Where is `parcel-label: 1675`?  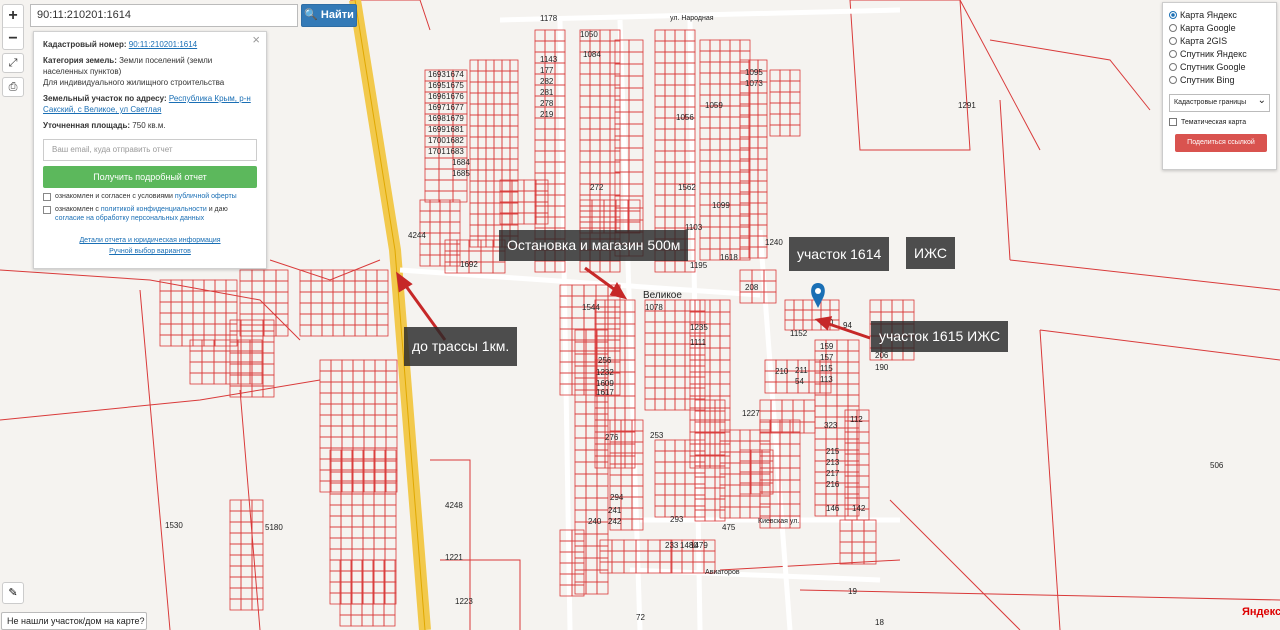 parcel-label: 1675 is located at coordinates (455, 85).